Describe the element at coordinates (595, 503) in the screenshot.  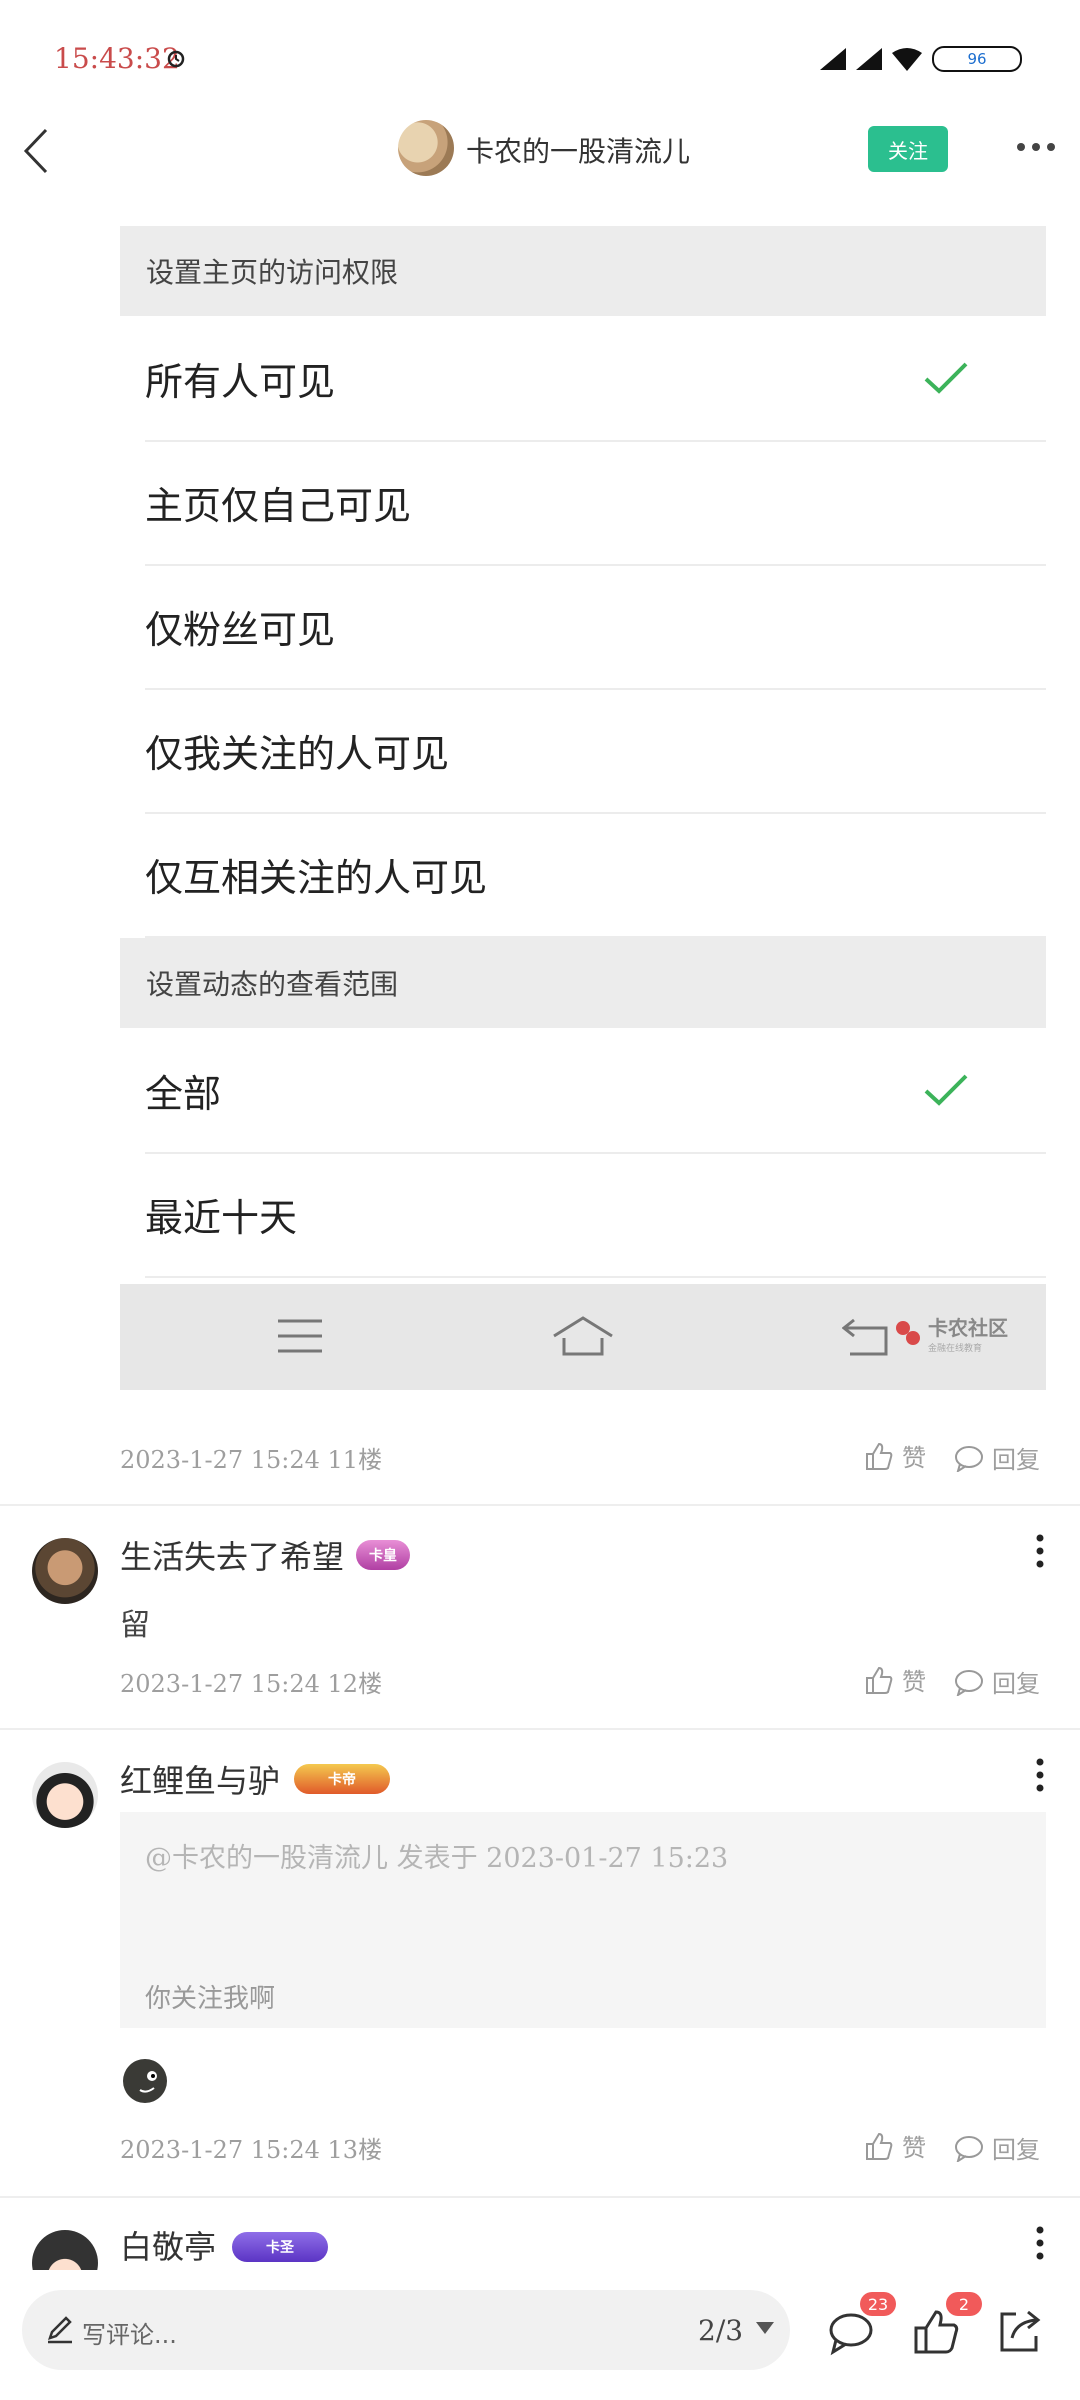
I see `option-self-only: 主页仅自己可见` at that location.